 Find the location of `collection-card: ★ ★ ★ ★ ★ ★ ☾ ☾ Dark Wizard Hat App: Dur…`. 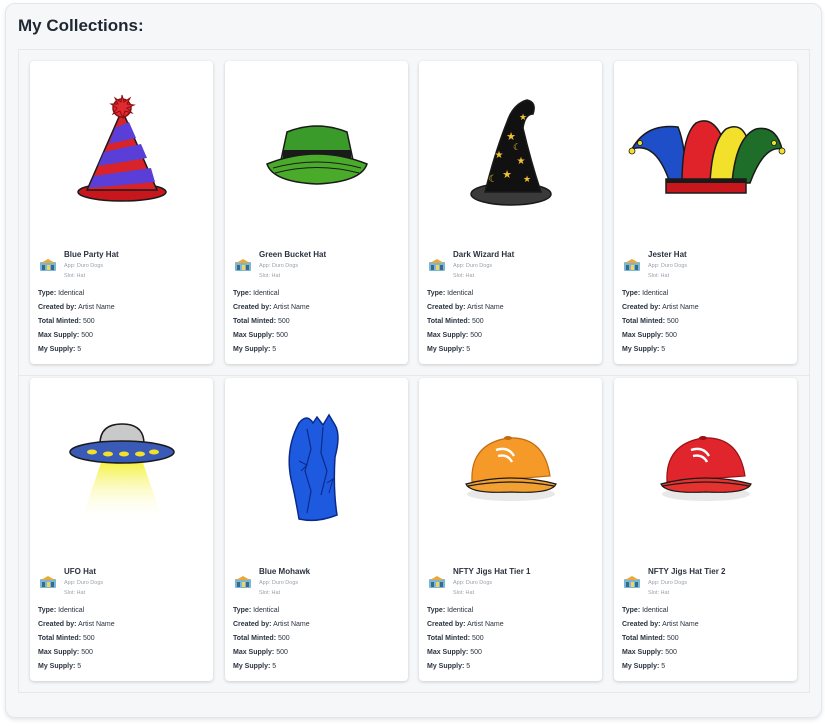

collection-card: ★ ★ ★ ★ ★ ★ ☾ ☾ Dark Wizard Hat App: Dur… is located at coordinates (510, 212).